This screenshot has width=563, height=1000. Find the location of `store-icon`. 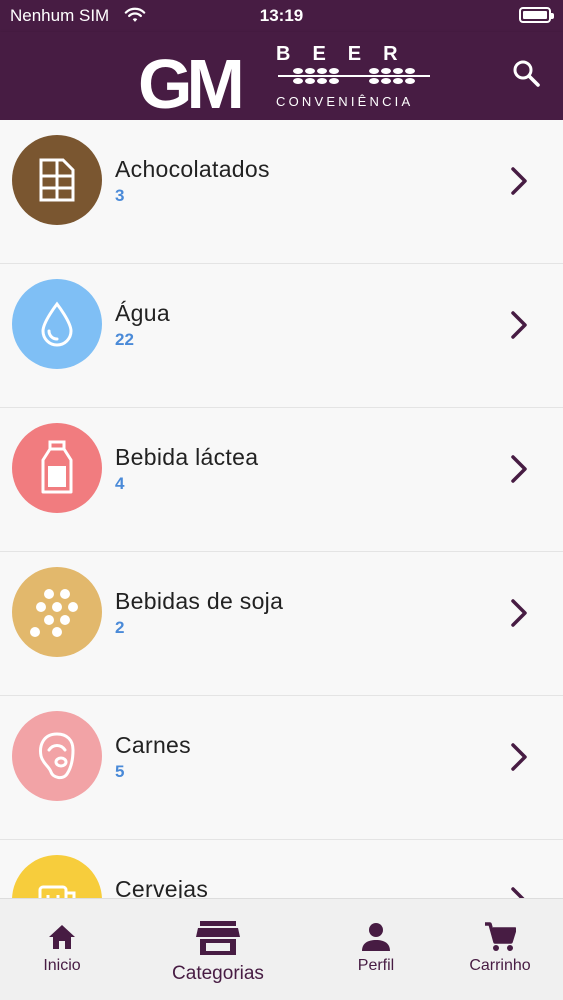

store-icon is located at coordinates (218, 938).